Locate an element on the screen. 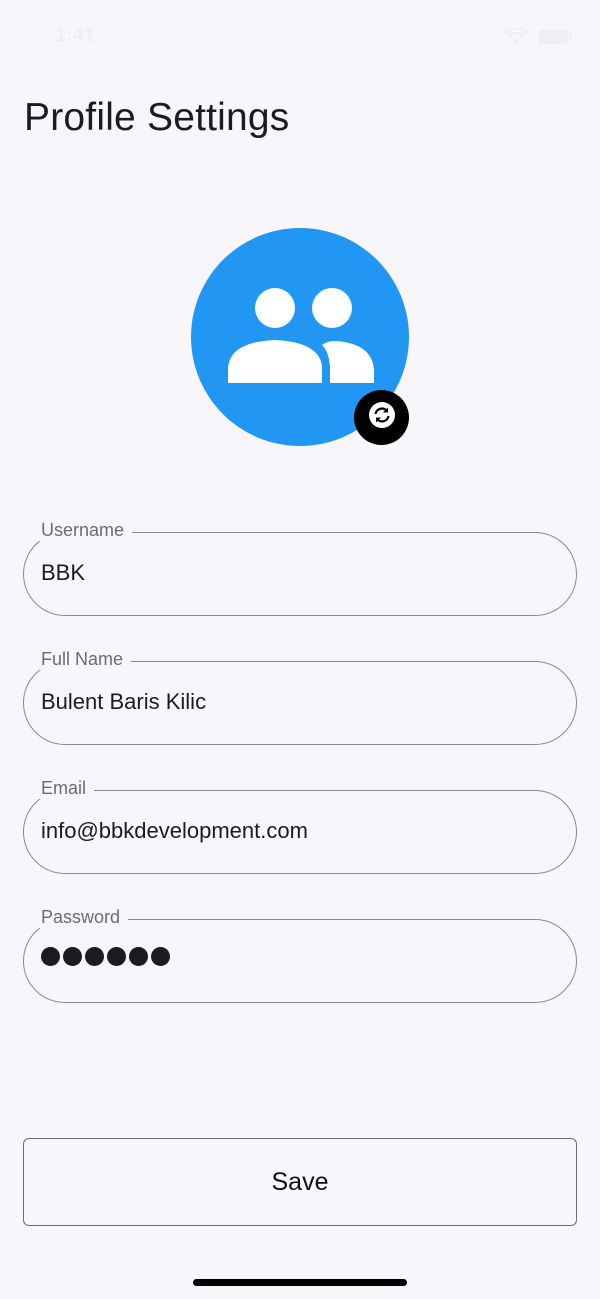 Image resolution: width=600 pixels, height=1299 pixels. page-title: Profile Settings is located at coordinates (157, 117).